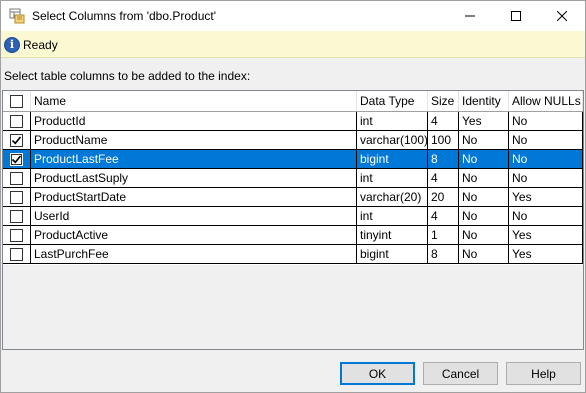 Image resolution: width=586 pixels, height=393 pixels. I want to click on cell-size: 1, so click(443, 235).